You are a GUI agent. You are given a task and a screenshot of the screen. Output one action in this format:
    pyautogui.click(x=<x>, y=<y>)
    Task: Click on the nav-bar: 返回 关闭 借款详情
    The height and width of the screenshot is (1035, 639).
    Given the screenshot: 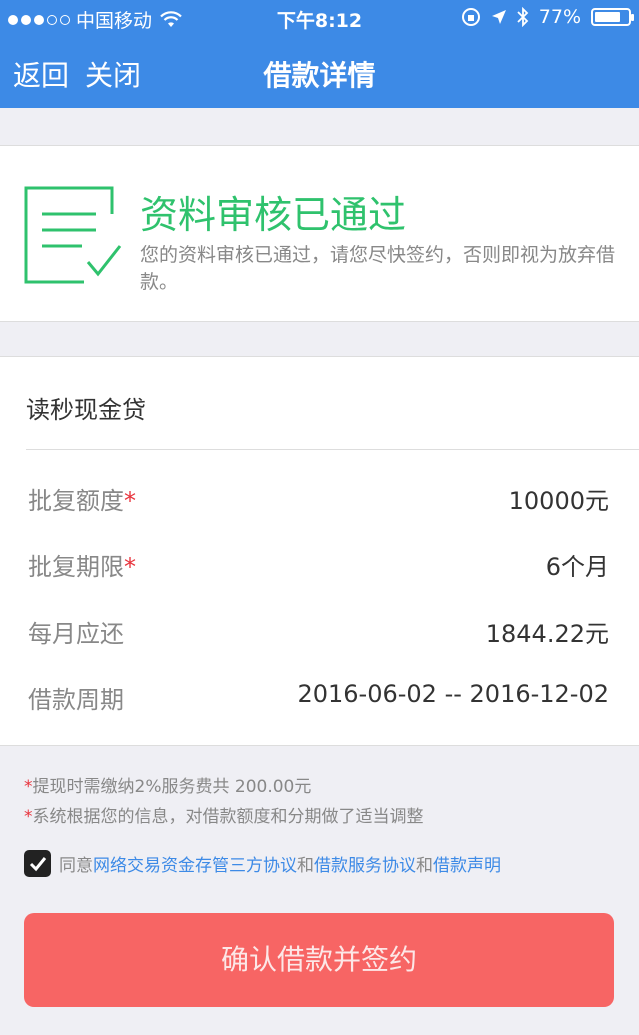 What is the action you would take?
    pyautogui.click(x=319, y=72)
    